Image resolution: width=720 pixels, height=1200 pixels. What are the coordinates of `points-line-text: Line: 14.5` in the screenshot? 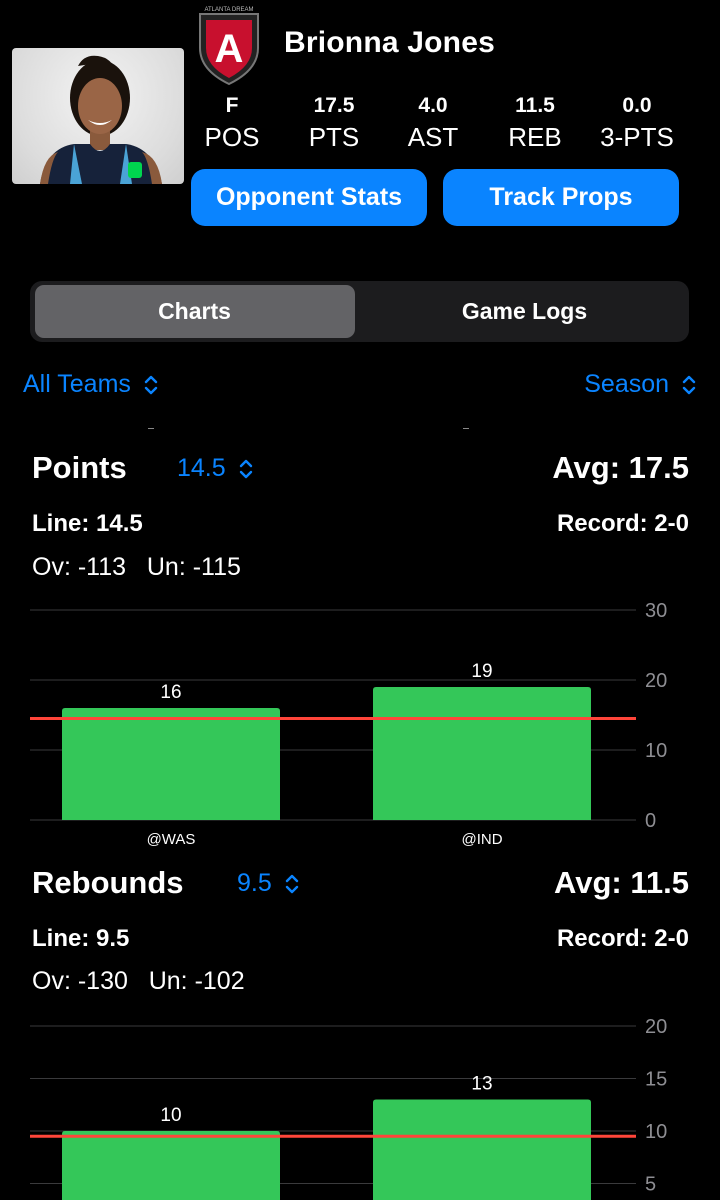 It's located at (87, 523).